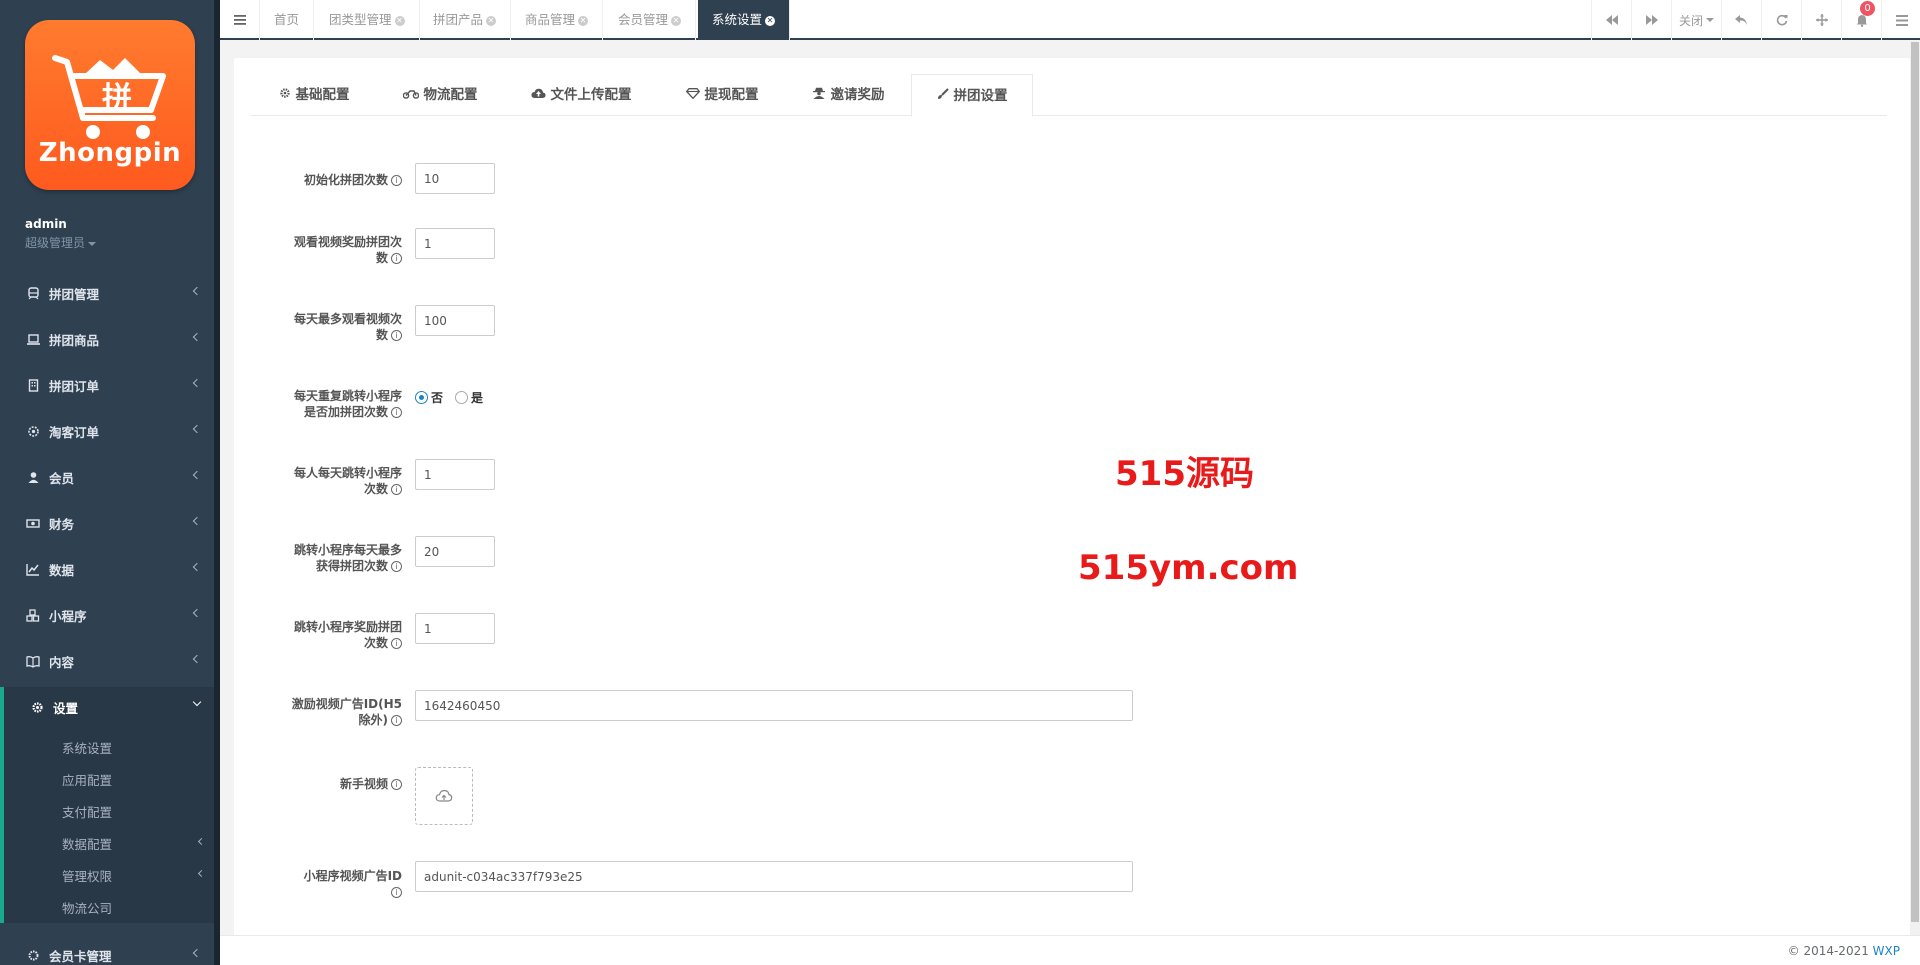 This screenshot has height=965, width=1920. What do you see at coordinates (477, 397) in the screenshot?
I see `radio-yes-label: 是` at bounding box center [477, 397].